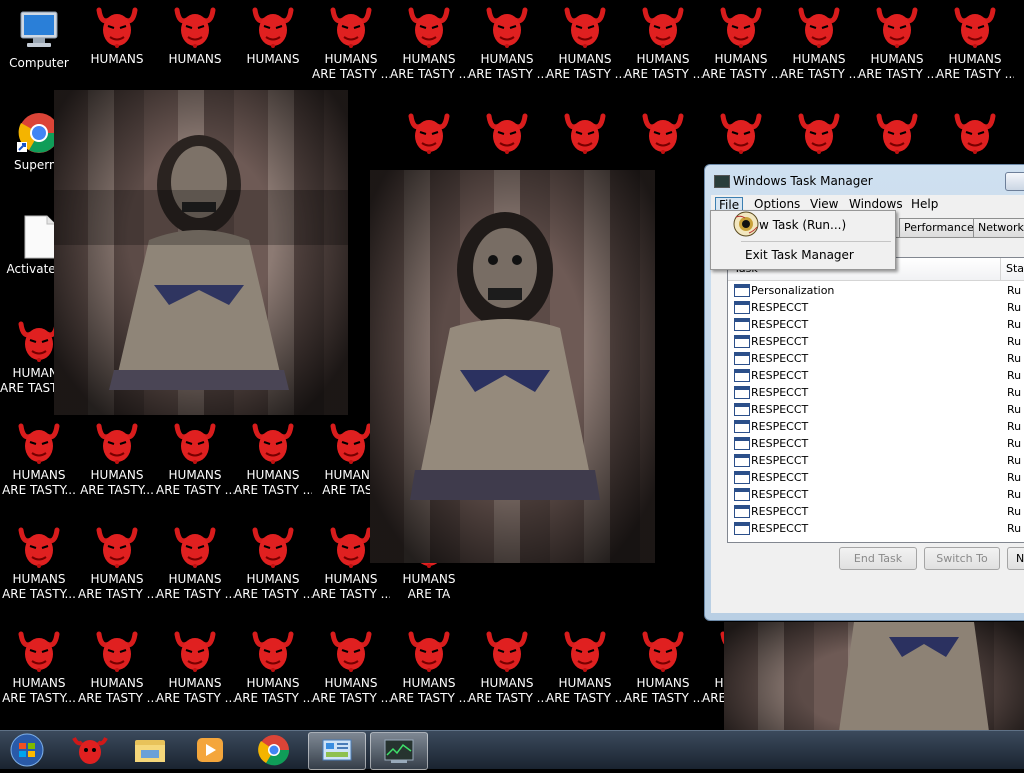  I want to click on start-button, so click(27, 750).